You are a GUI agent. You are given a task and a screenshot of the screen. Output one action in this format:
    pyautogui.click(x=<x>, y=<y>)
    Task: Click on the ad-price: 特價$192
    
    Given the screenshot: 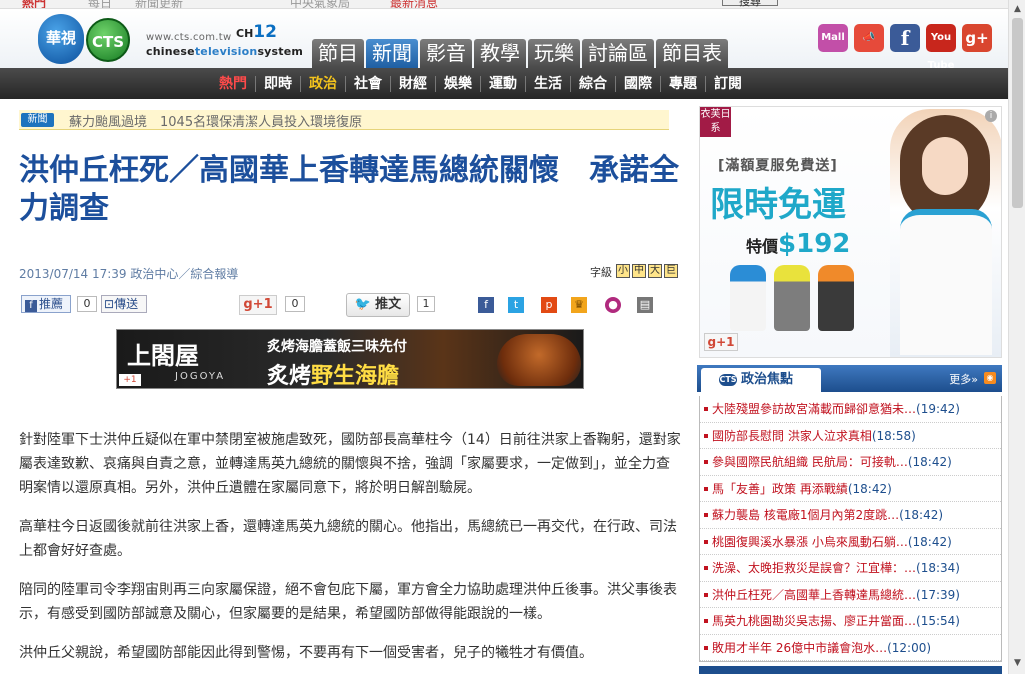 What is the action you would take?
    pyautogui.click(x=798, y=244)
    